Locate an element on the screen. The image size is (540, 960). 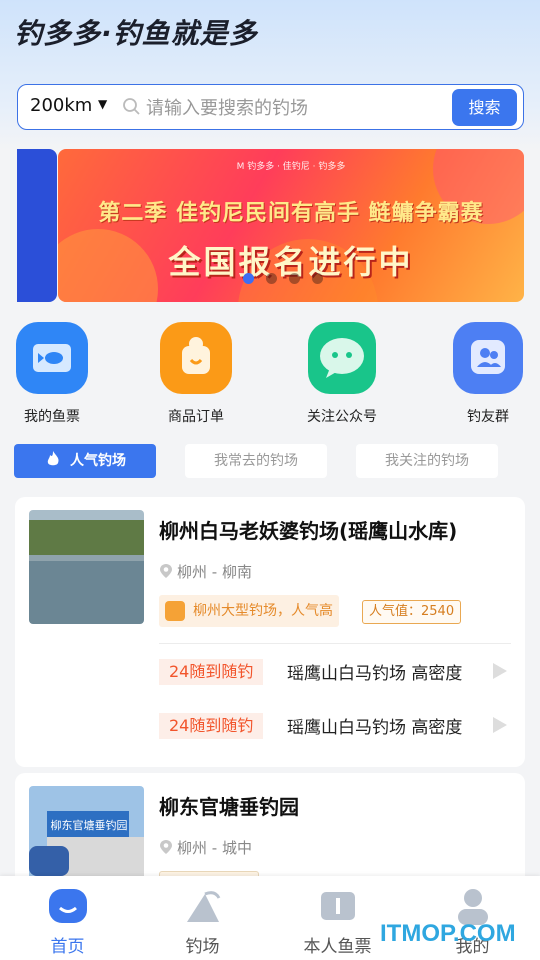
nav-label: 首页 is located at coordinates (67, 947).